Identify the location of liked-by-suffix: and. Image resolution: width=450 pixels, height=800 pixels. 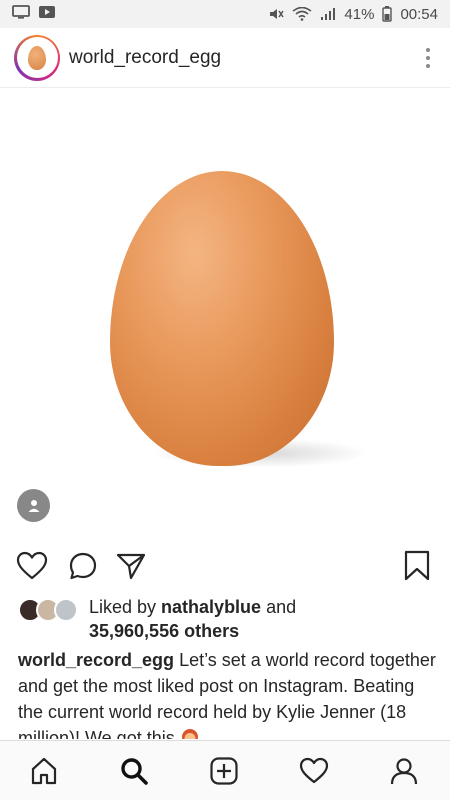
(279, 607).